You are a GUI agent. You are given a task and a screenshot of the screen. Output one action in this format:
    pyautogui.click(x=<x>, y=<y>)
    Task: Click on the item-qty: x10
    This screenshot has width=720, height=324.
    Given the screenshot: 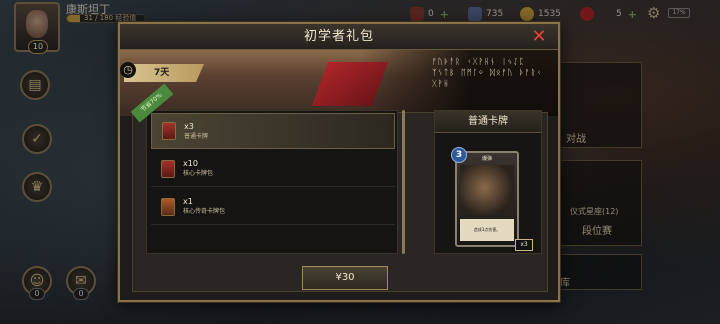 What is the action you would take?
    pyautogui.click(x=190, y=163)
    